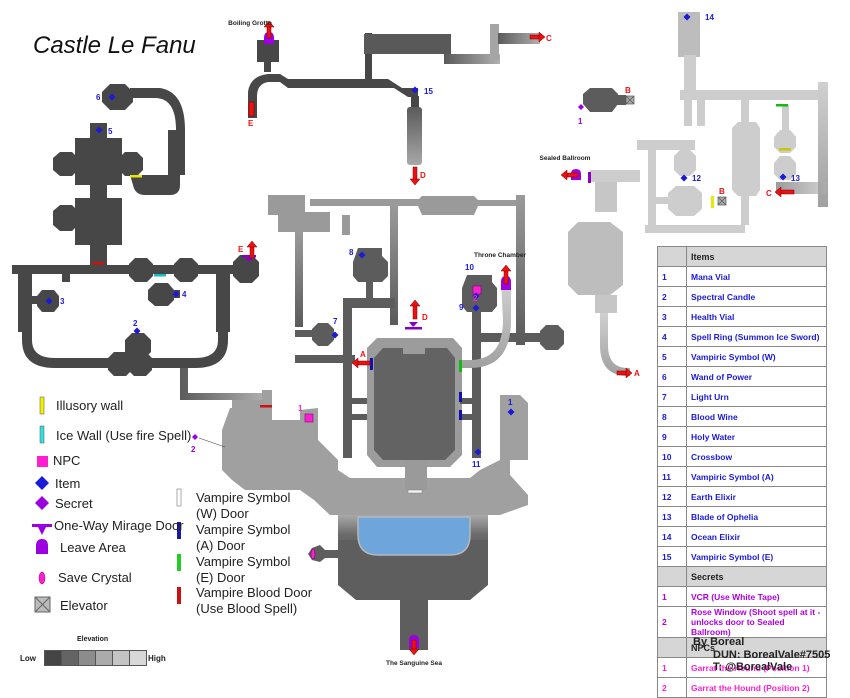  Describe the element at coordinates (254, 600) in the screenshot. I see `legend-blood-door: Vampire Blood Door (Use Blood Spell)` at that location.